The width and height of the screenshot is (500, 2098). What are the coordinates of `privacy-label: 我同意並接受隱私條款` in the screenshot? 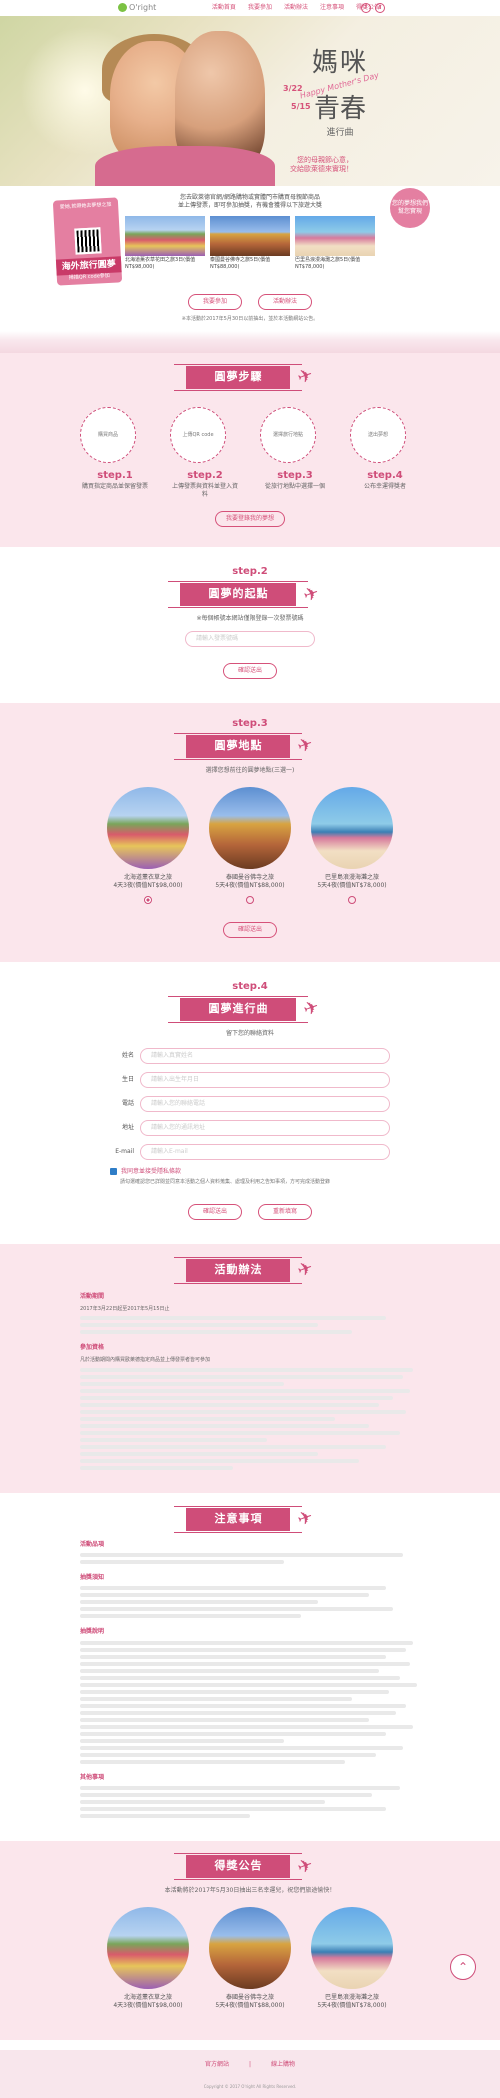 It's located at (151, 1171).